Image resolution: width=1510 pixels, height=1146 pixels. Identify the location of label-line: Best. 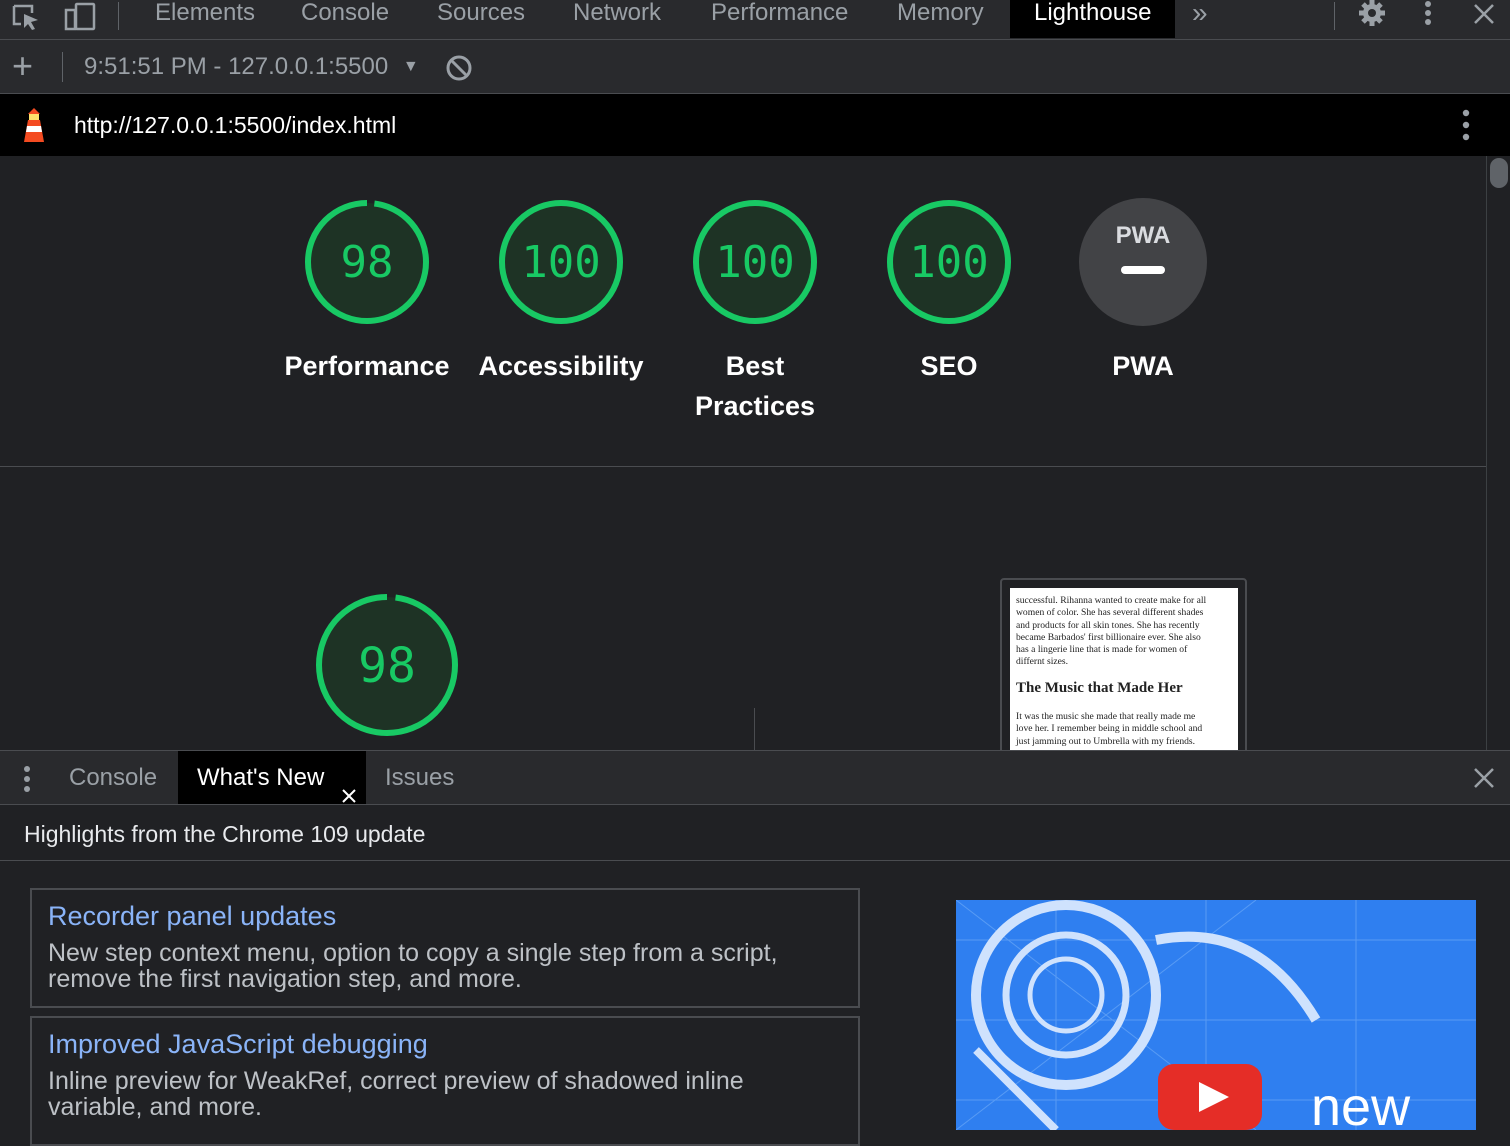
(755, 366).